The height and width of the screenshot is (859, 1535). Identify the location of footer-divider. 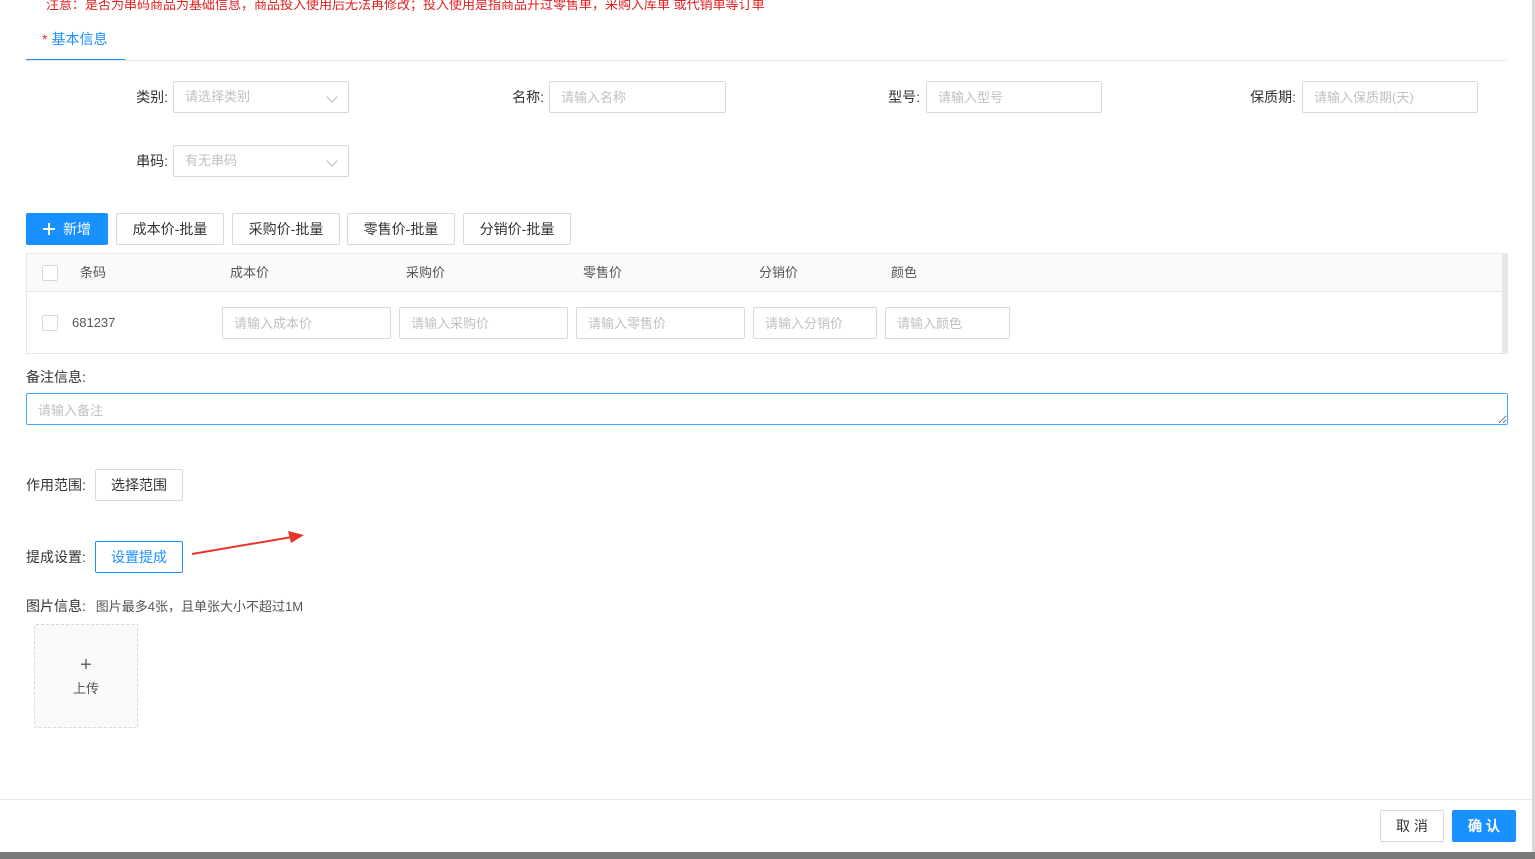
(766, 799).